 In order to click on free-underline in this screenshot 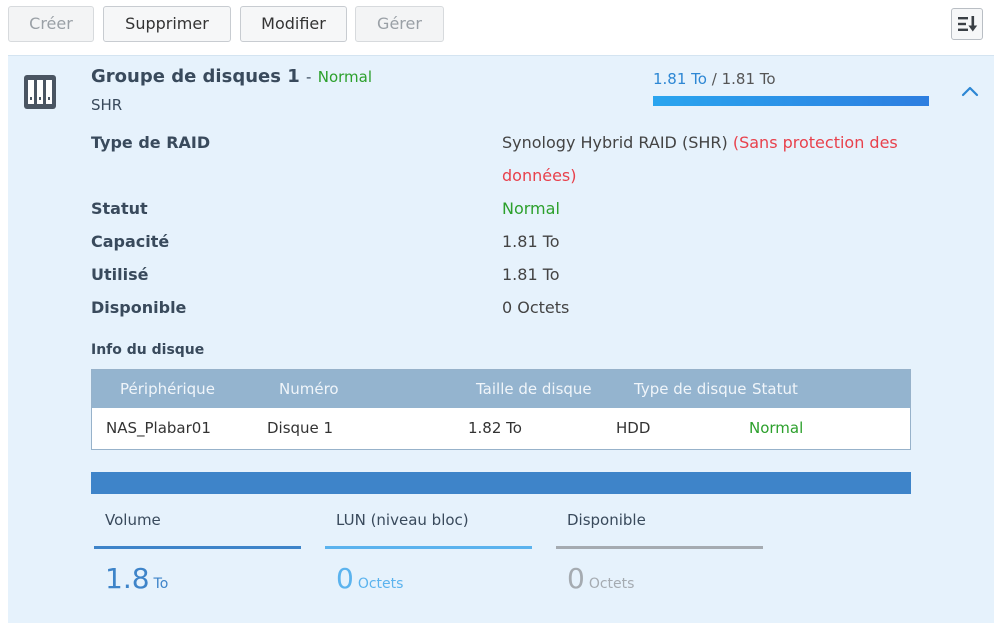, I will do `click(659, 547)`.